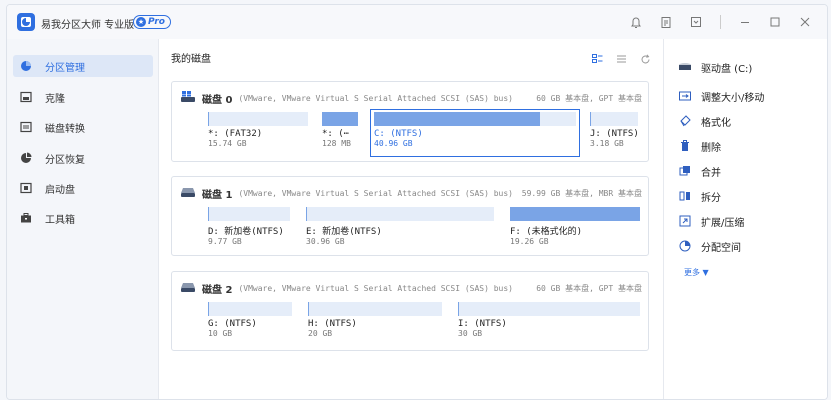 This screenshot has width=831, height=400. I want to click on title-bar: 易我分区大师 专业版 ★ Pro, so click(417, 22).